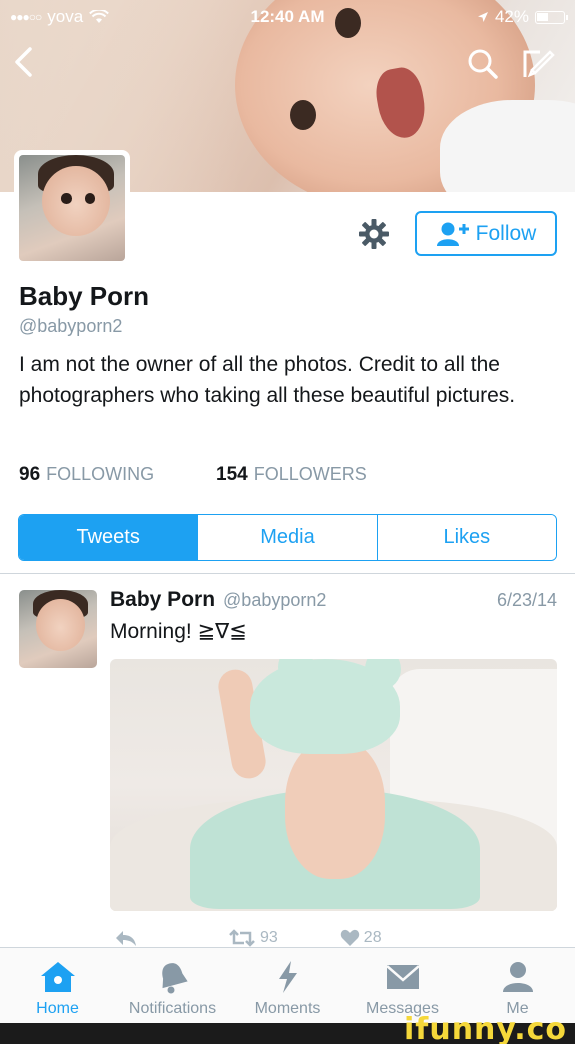 The height and width of the screenshot is (1044, 575). Describe the element at coordinates (232, 474) in the screenshot. I see `followers-count: 154` at that location.